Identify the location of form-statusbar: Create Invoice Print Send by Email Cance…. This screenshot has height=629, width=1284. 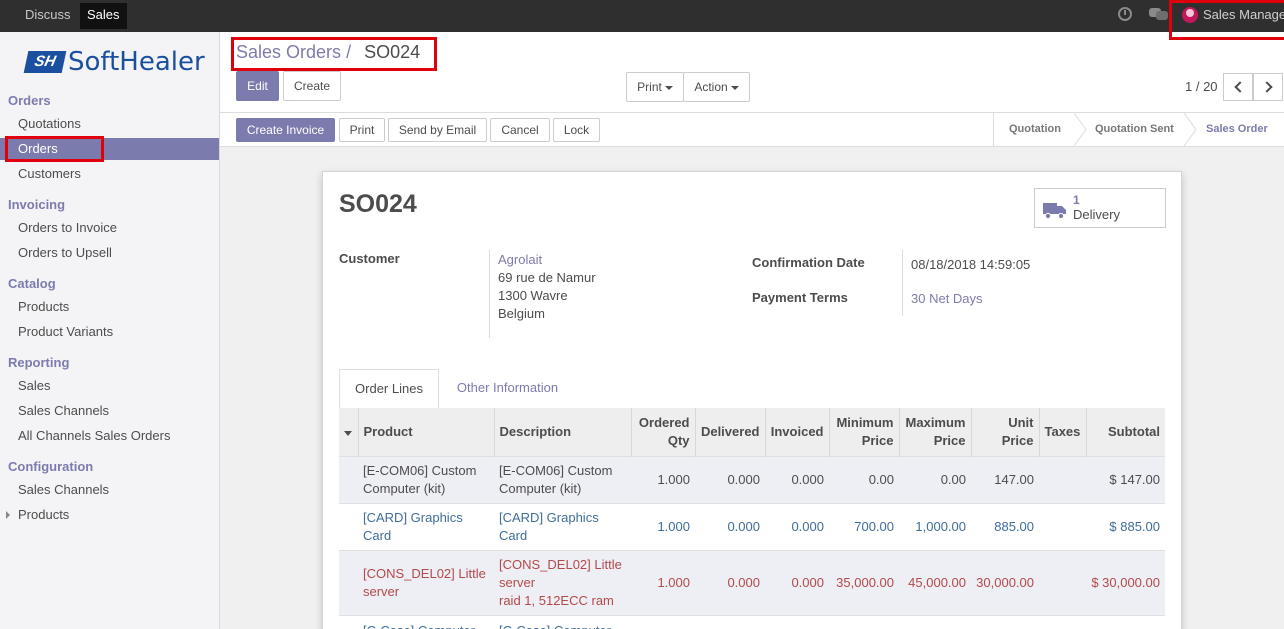
(752, 129).